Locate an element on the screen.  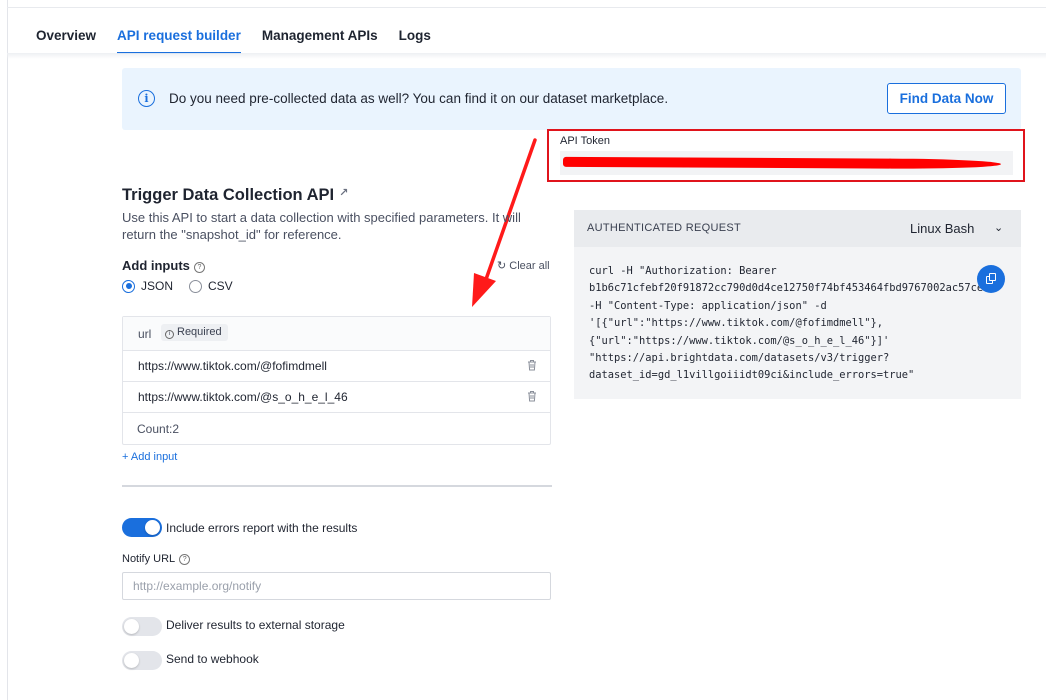
include-errors-label: Include errors report with the results is located at coordinates (262, 528).